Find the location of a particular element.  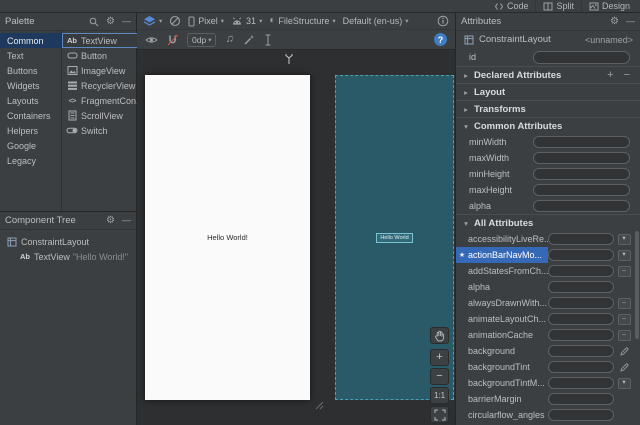

palette-item-scrollview: ScrollView is located at coordinates (103, 115).